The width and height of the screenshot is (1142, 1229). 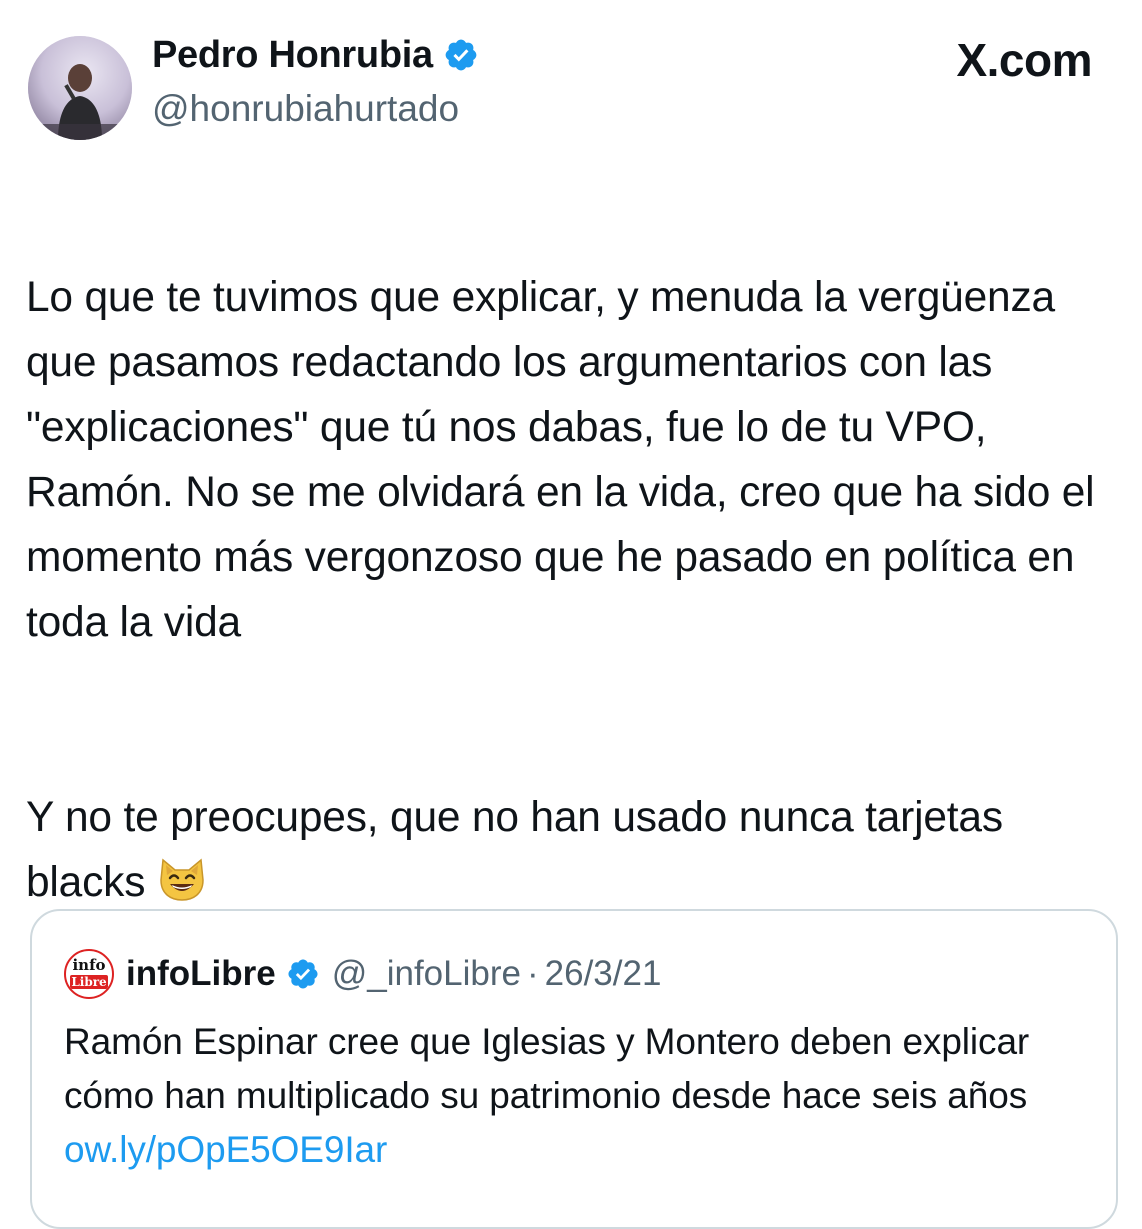 What do you see at coordinates (571, 84) in the screenshot?
I see `tweet-header: Pedro Honrubia @honrubiahurtado X.com` at bounding box center [571, 84].